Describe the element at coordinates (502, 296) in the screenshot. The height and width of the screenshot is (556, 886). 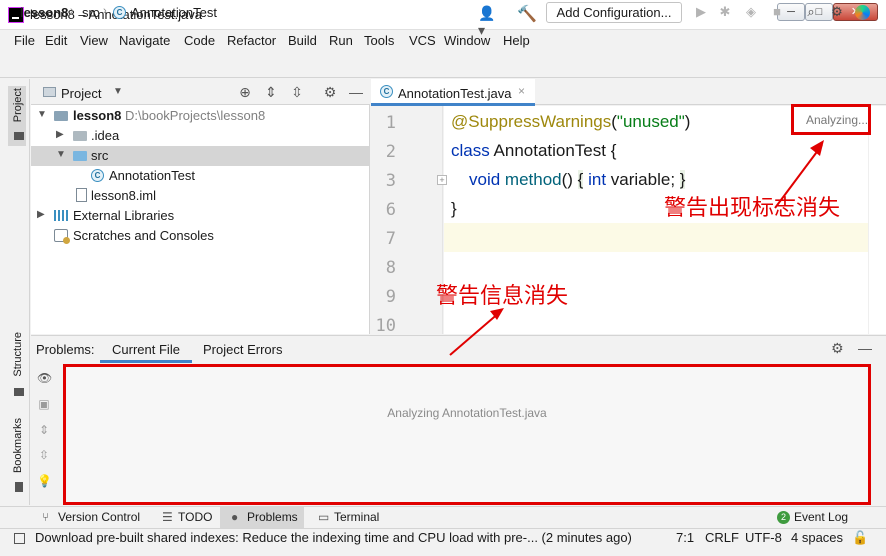
I see `annotation-warning-info-gone: 警告信息消失` at that location.